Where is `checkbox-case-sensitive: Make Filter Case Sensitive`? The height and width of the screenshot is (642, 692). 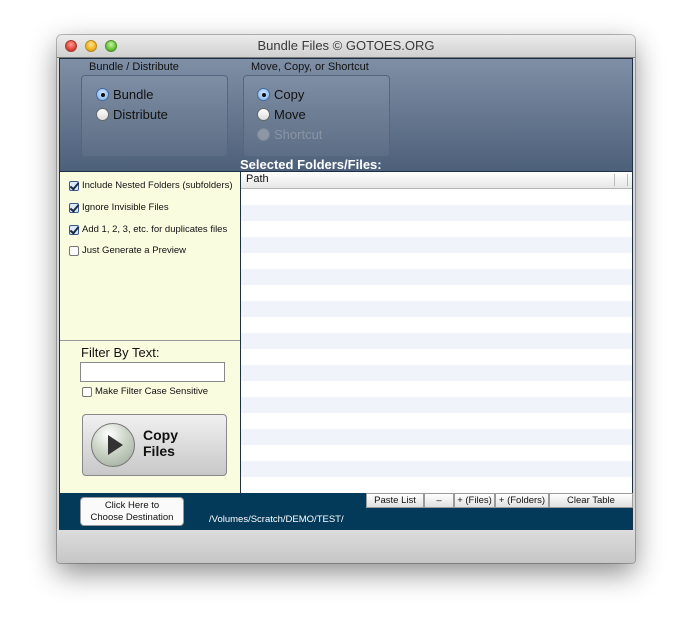
checkbox-case-sensitive: Make Filter Case Sensitive is located at coordinates (145, 391).